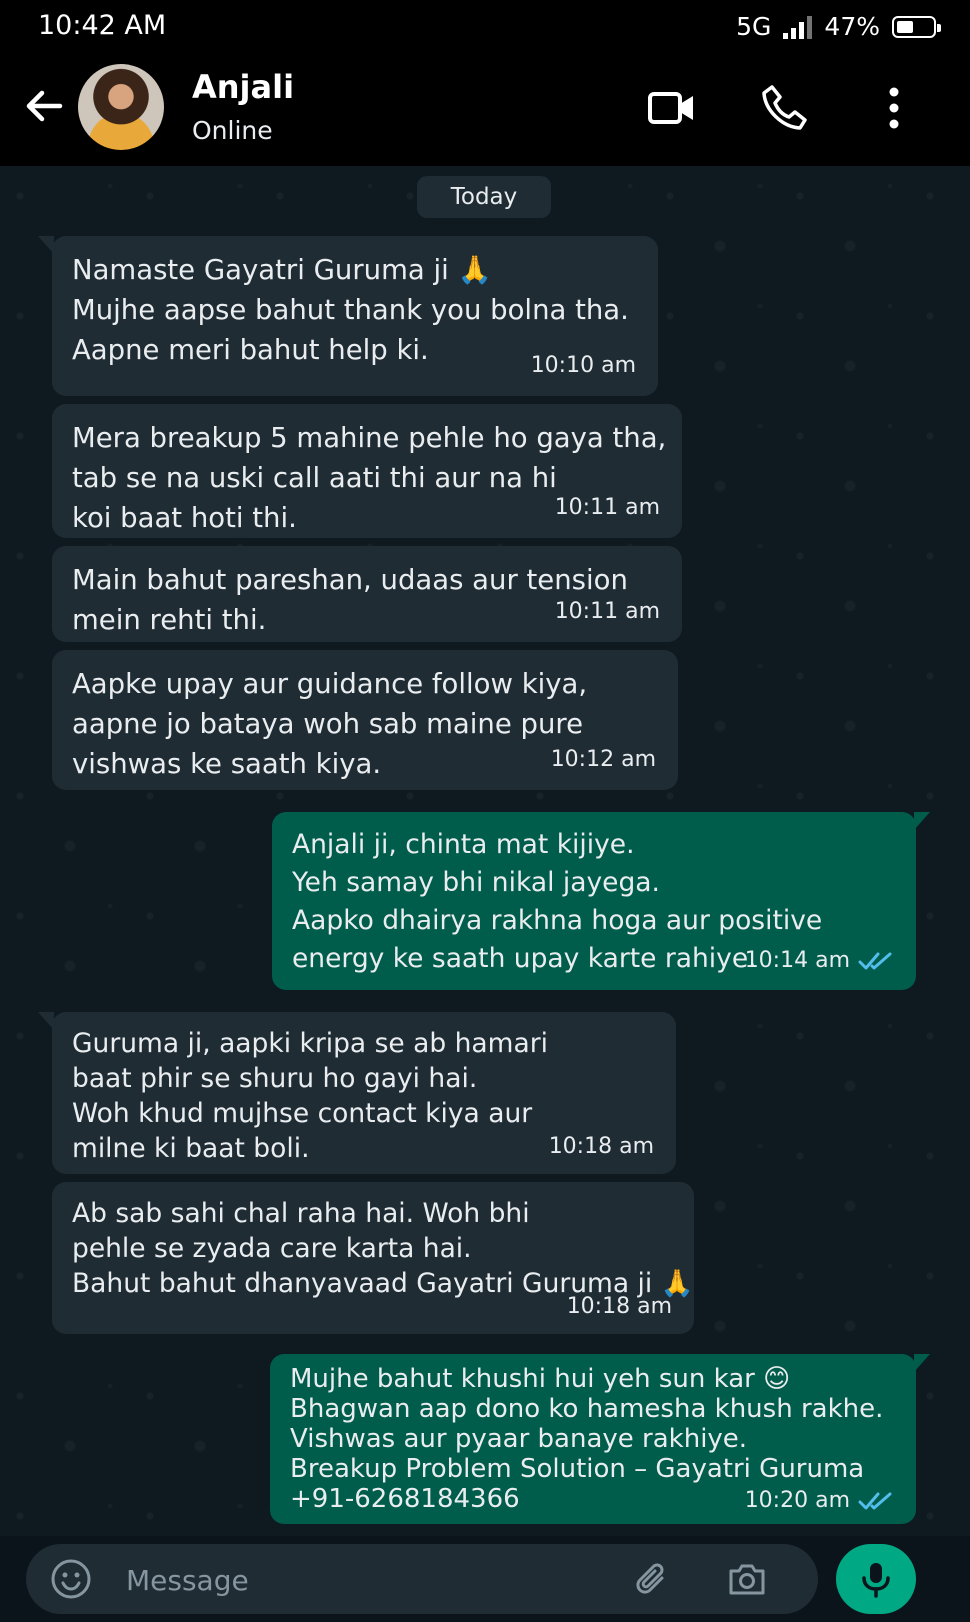 This screenshot has height=1622, width=970. Describe the element at coordinates (272, 1248) in the screenshot. I see `message-line: pehle se zyada care karta hai.` at that location.